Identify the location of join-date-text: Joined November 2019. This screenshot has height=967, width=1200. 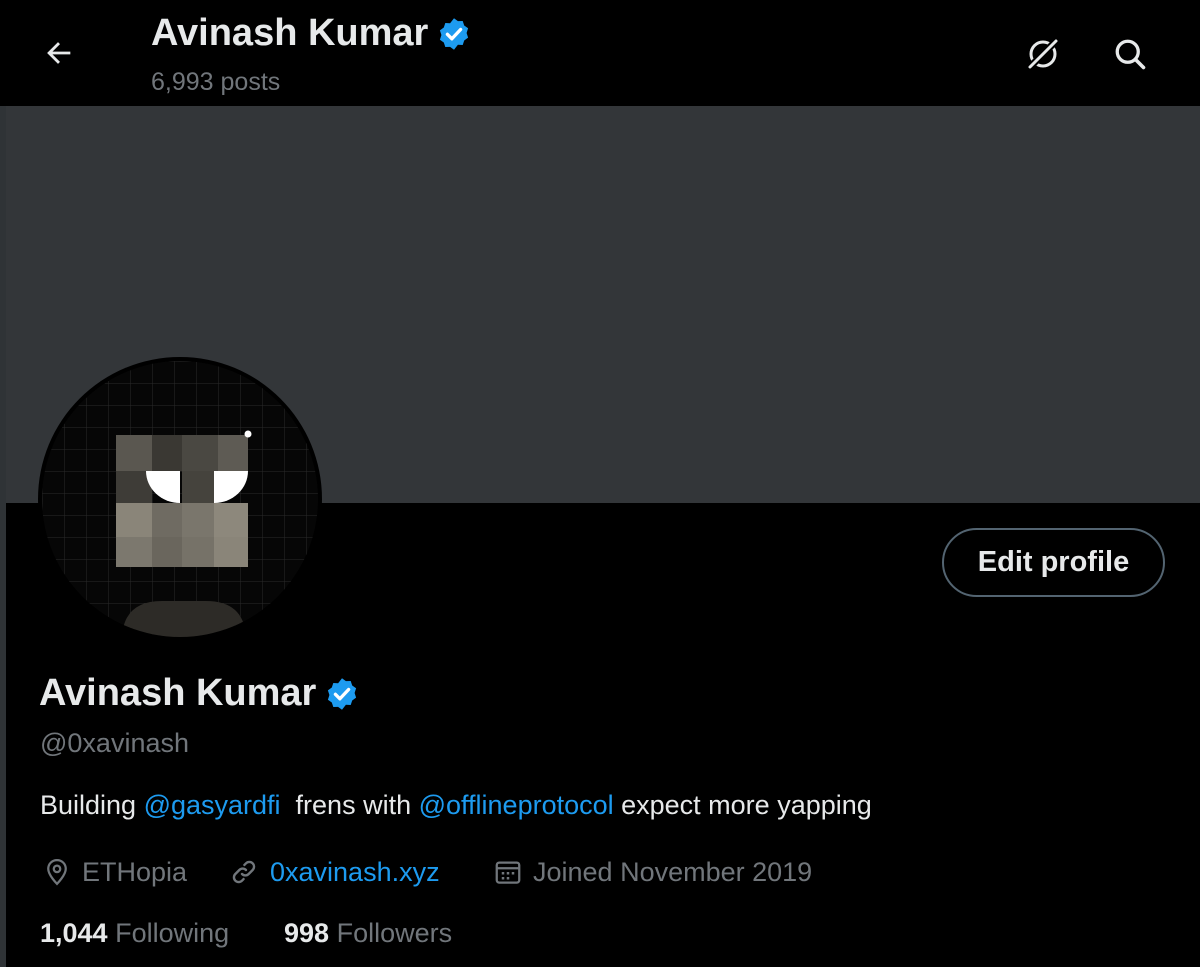
(673, 871).